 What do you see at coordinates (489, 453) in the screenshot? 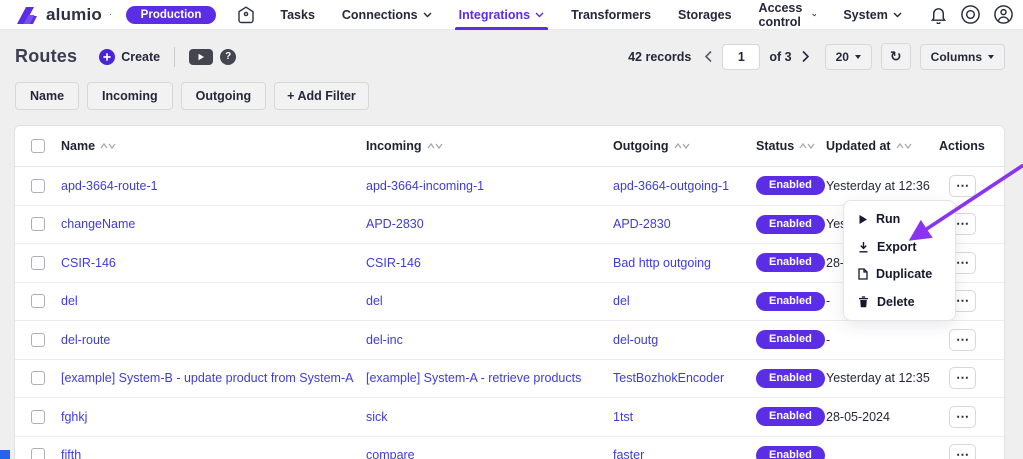
I see `incoming-link: compare` at bounding box center [489, 453].